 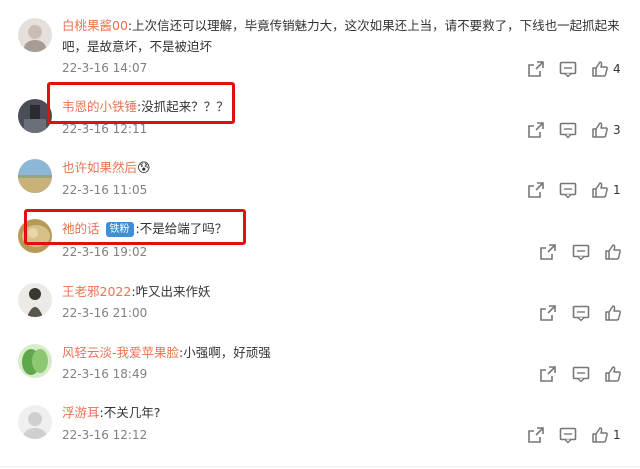 I want to click on comment-time: 22-3-16 14:07, so click(x=105, y=68).